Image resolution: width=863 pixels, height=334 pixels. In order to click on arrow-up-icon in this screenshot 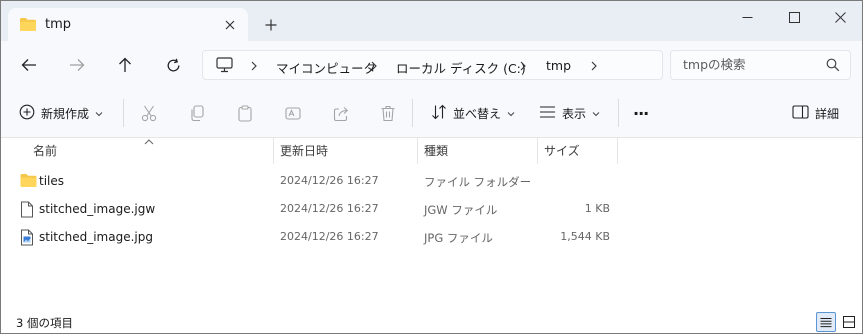, I will do `click(125, 65)`.